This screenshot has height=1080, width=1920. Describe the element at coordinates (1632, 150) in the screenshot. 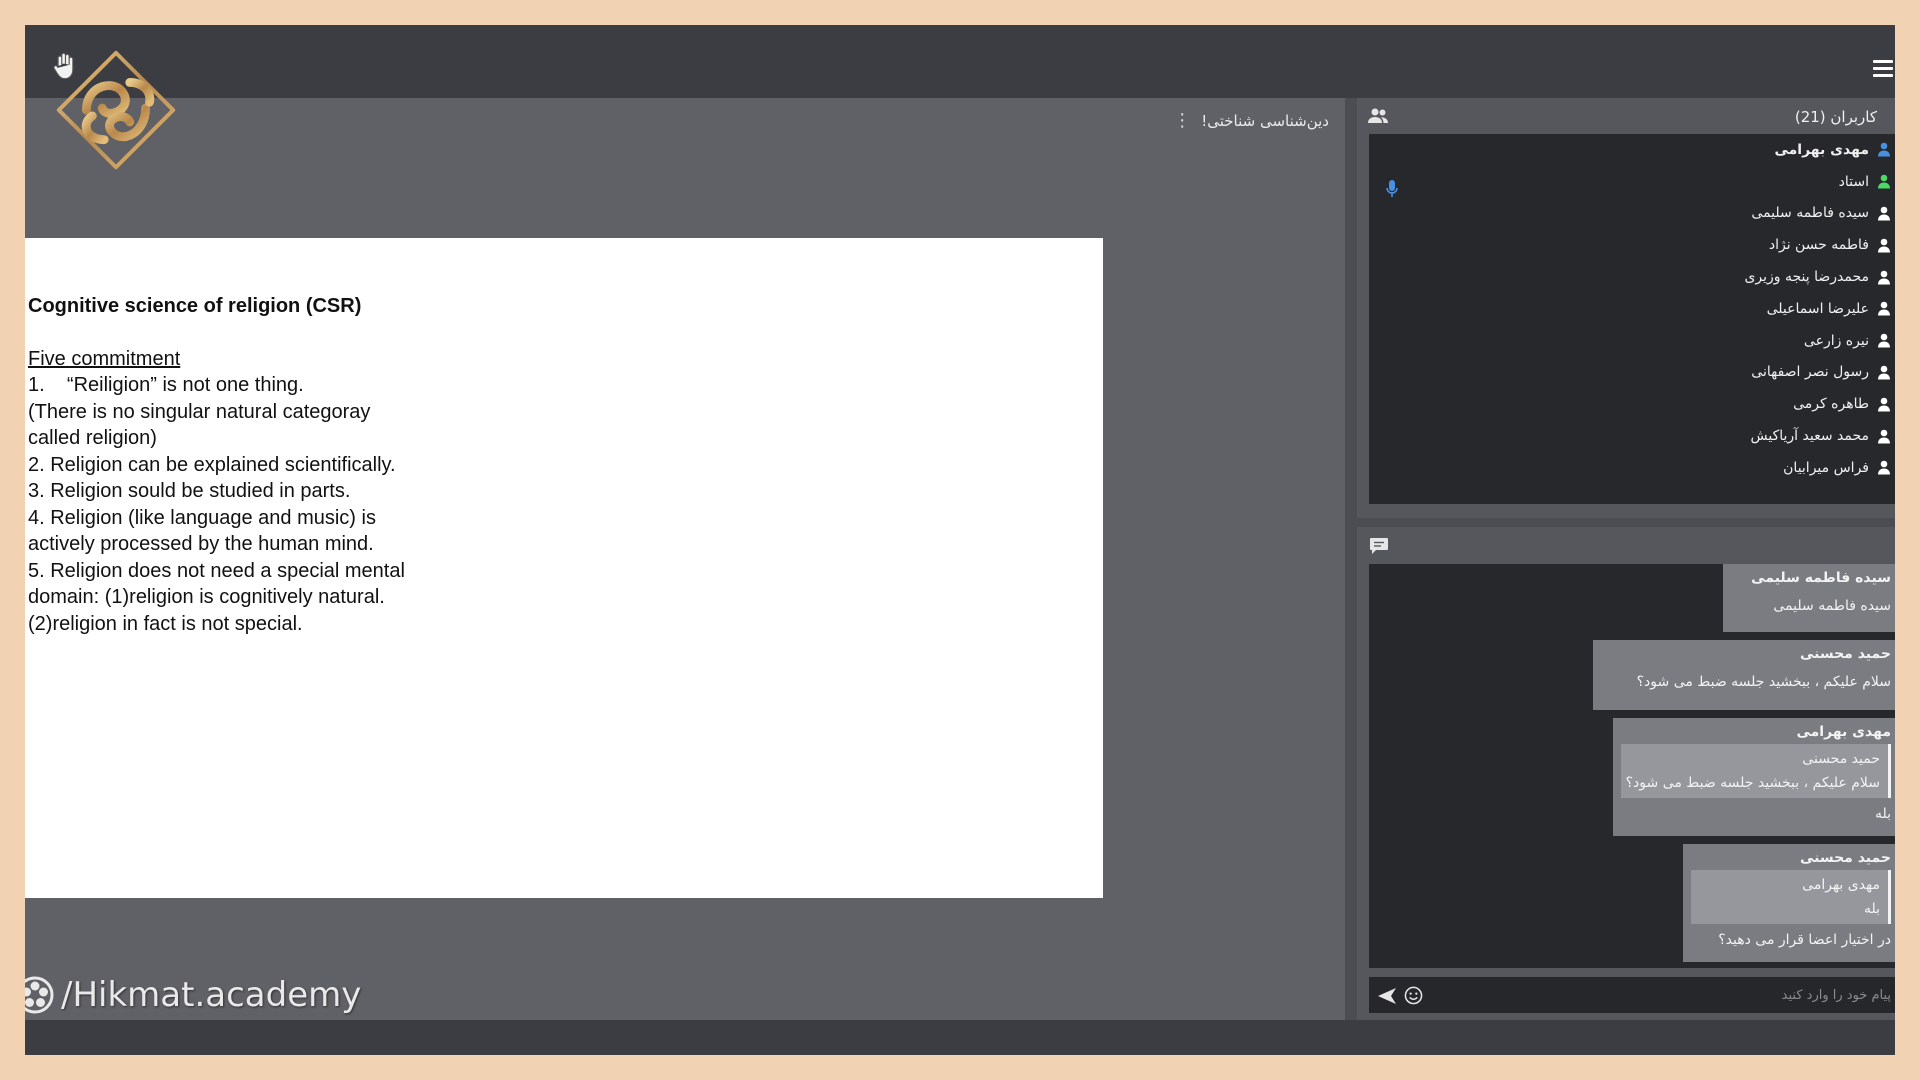

I see `user-list-item: مهدی بهرامی` at that location.